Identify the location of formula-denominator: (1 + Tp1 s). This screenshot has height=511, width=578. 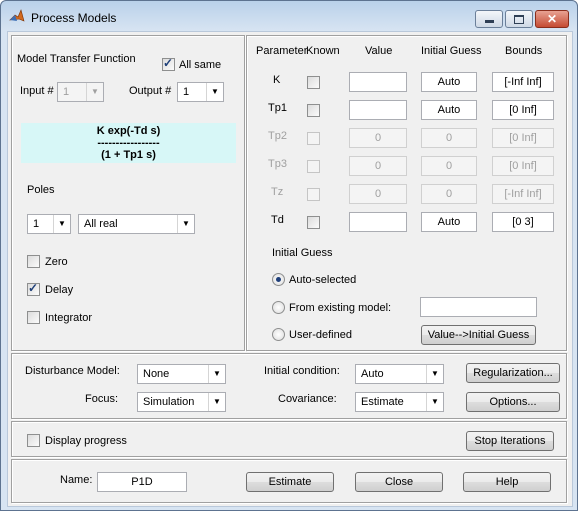
(128, 155).